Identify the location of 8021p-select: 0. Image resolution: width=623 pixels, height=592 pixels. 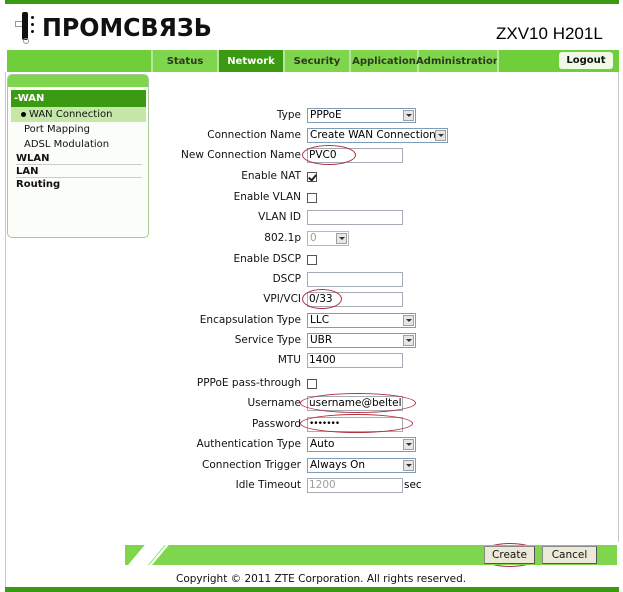
(328, 238).